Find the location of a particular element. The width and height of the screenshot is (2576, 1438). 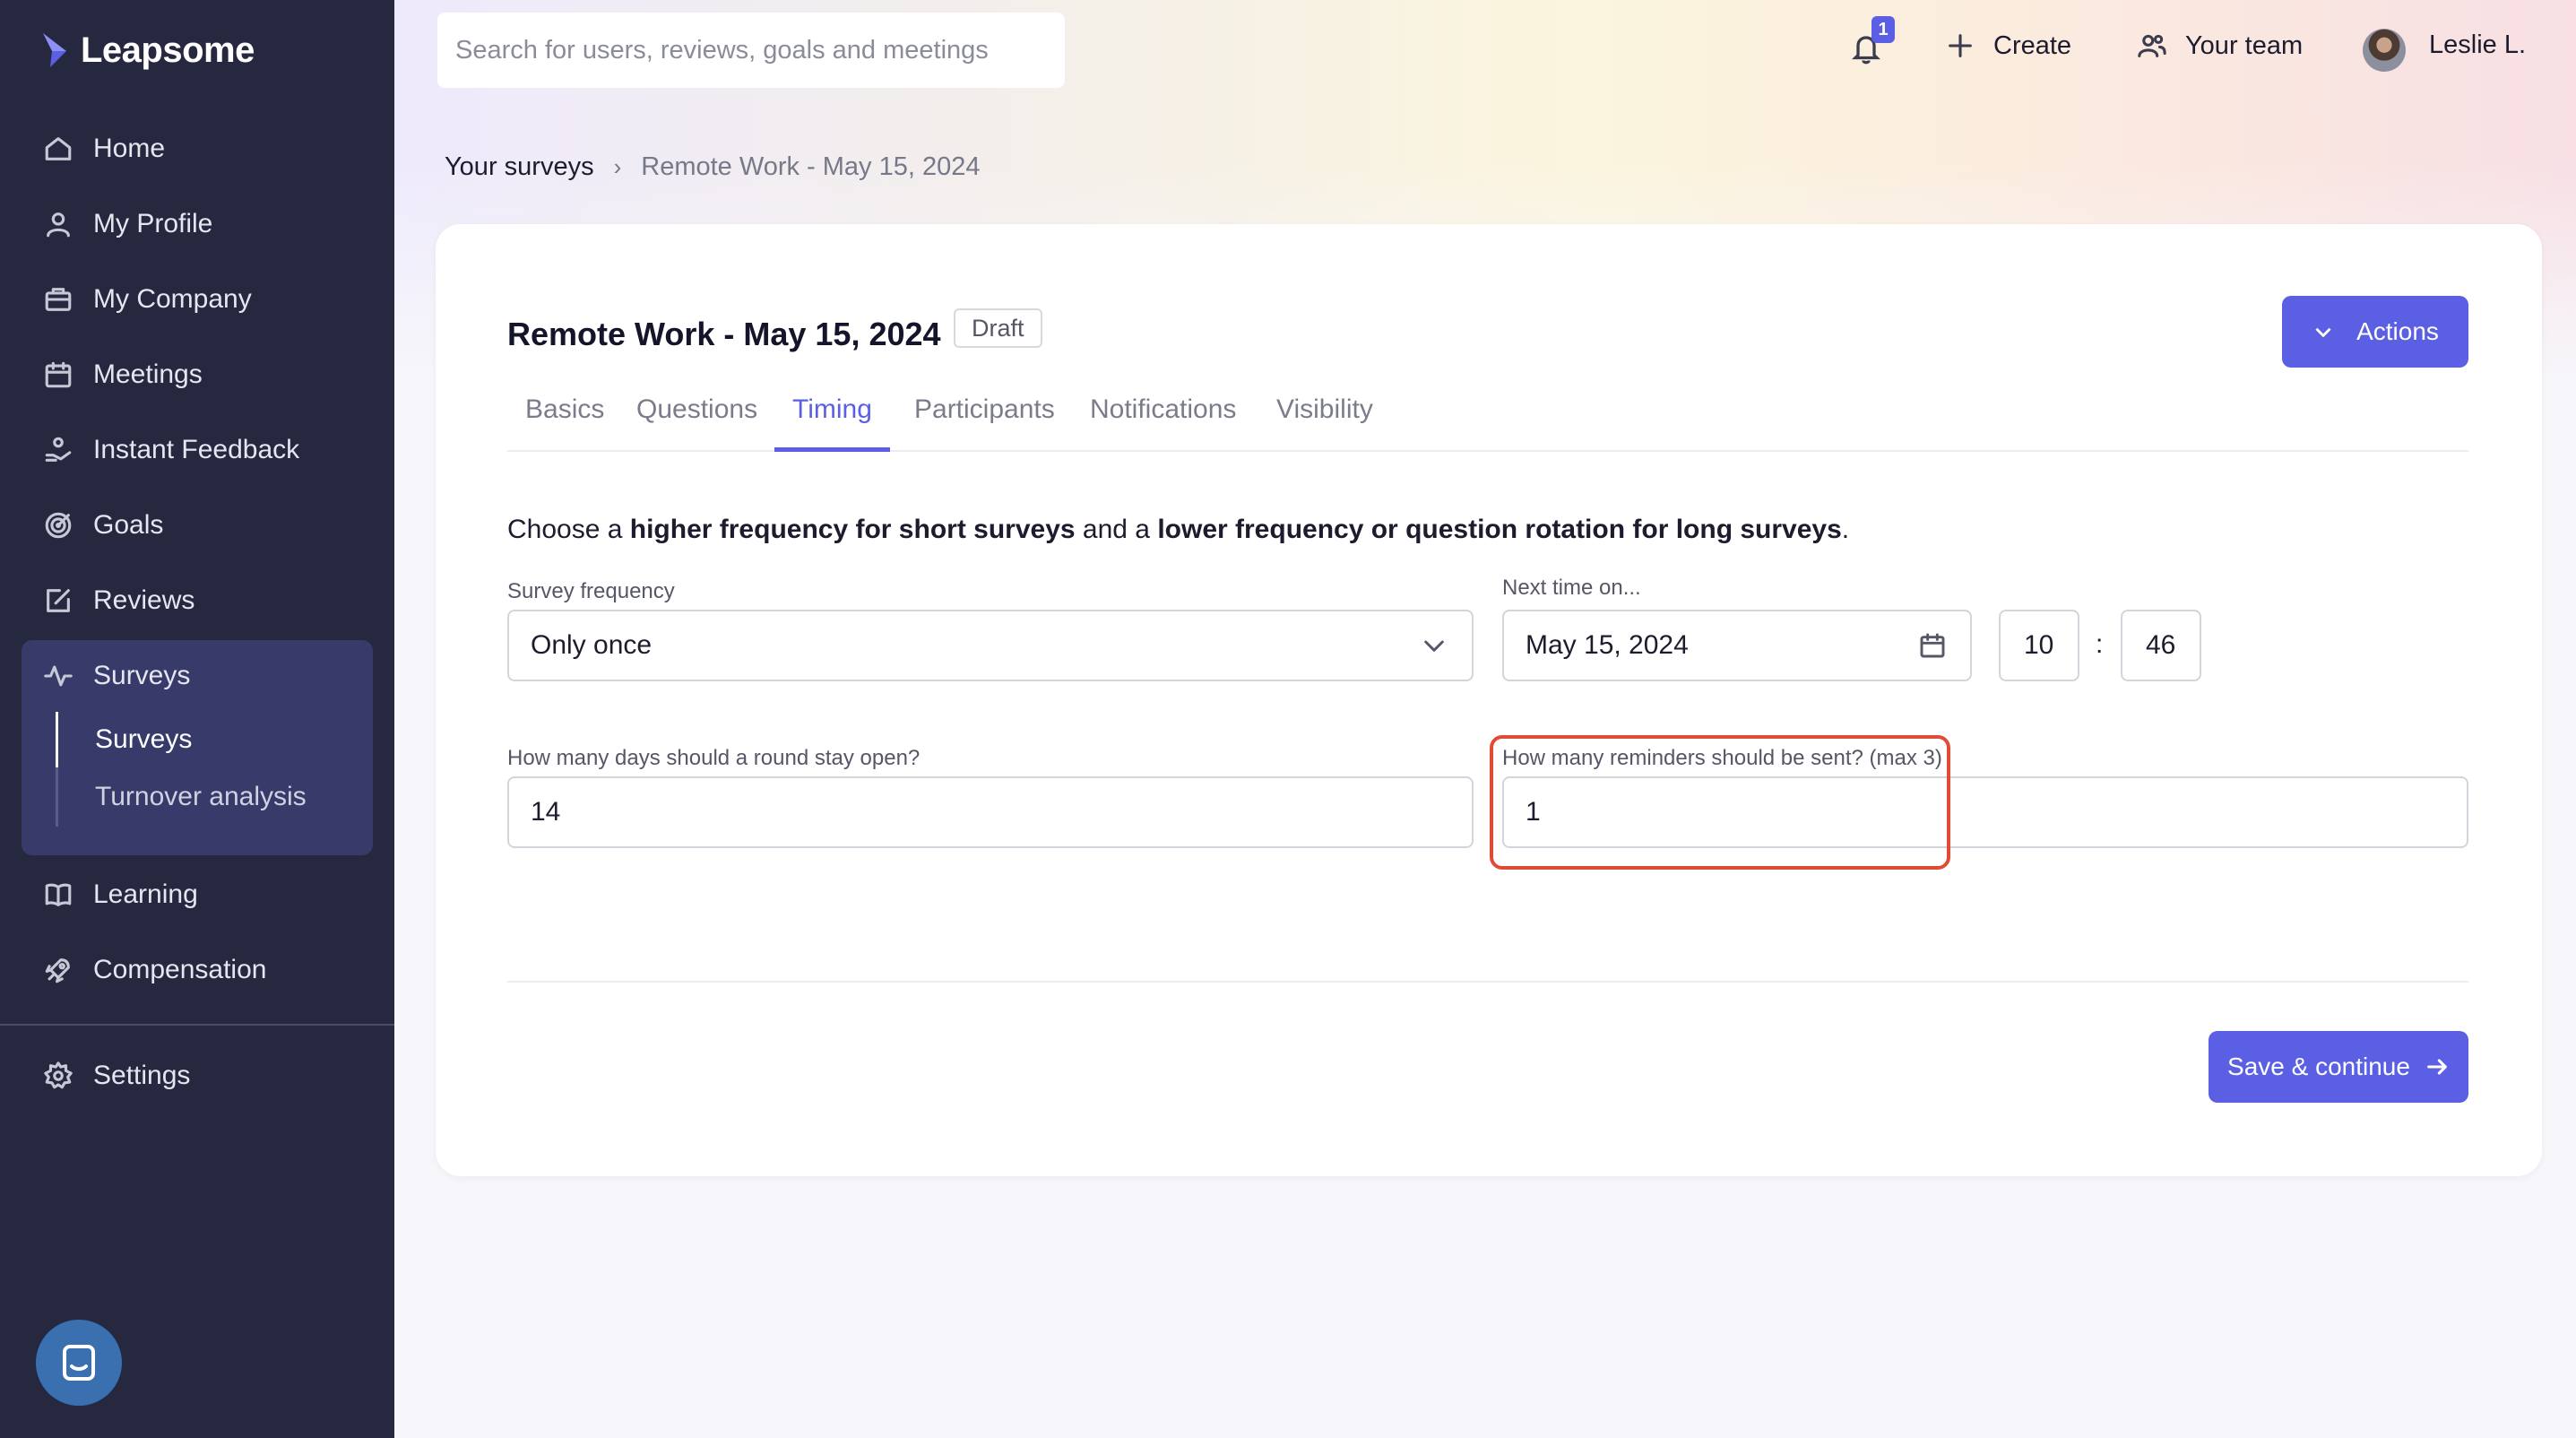

sidebar-item-label: Meetings is located at coordinates (148, 374).